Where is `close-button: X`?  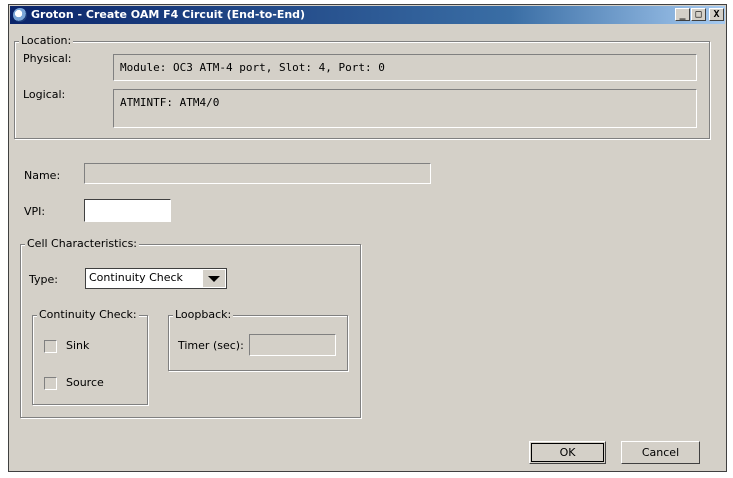 close-button: X is located at coordinates (716, 14).